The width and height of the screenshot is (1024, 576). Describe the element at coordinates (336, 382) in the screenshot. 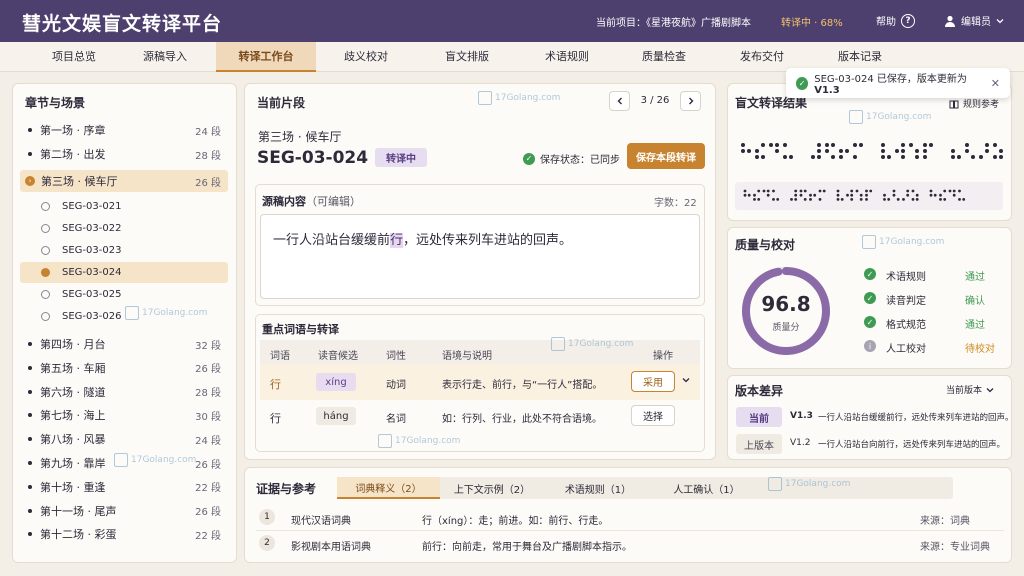

I see `pinyin-chip: xíng` at that location.